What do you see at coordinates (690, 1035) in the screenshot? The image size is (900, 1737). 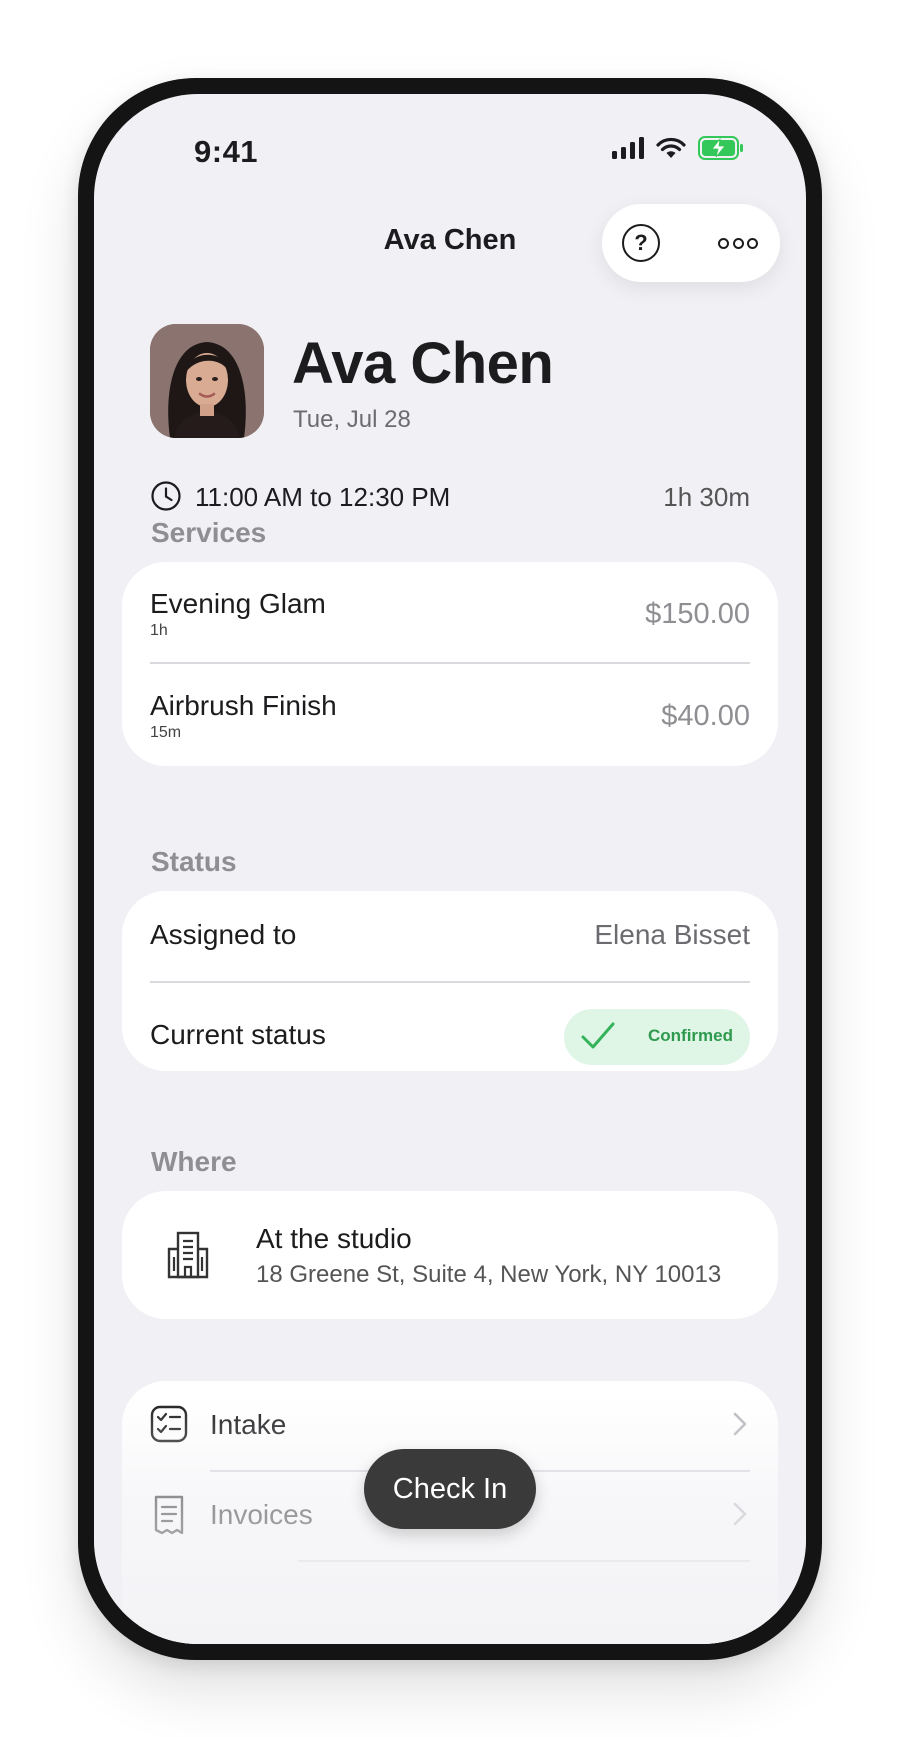 I see `status-value: Confirmed` at bounding box center [690, 1035].